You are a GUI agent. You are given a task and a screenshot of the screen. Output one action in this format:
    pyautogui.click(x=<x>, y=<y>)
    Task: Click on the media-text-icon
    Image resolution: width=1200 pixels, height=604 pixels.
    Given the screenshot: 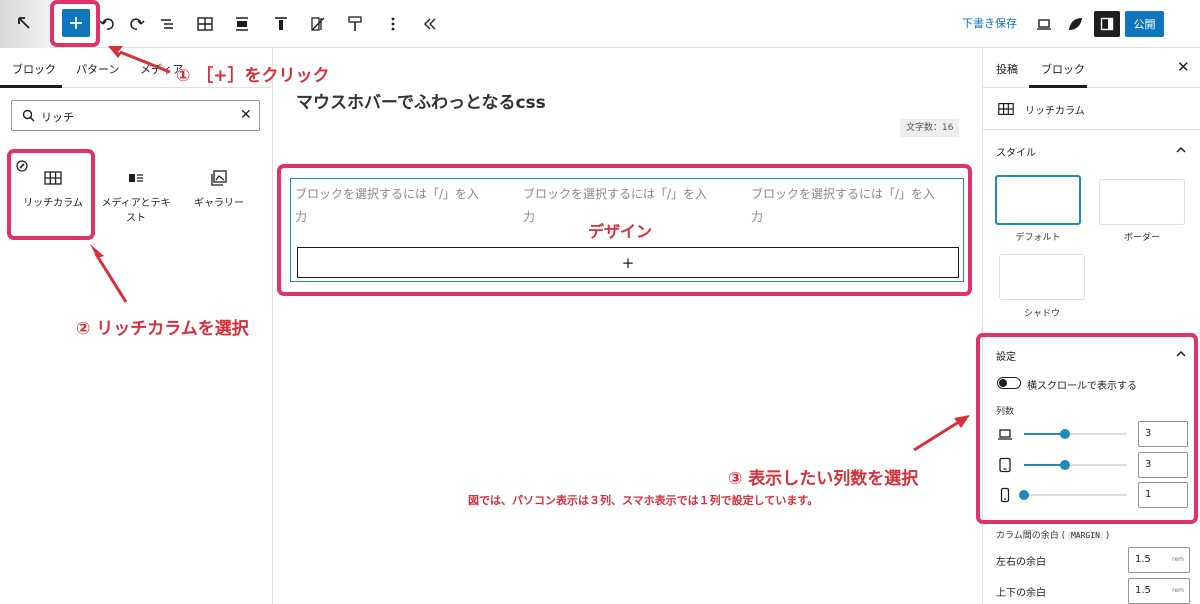 What is the action you would take?
    pyautogui.click(x=136, y=178)
    